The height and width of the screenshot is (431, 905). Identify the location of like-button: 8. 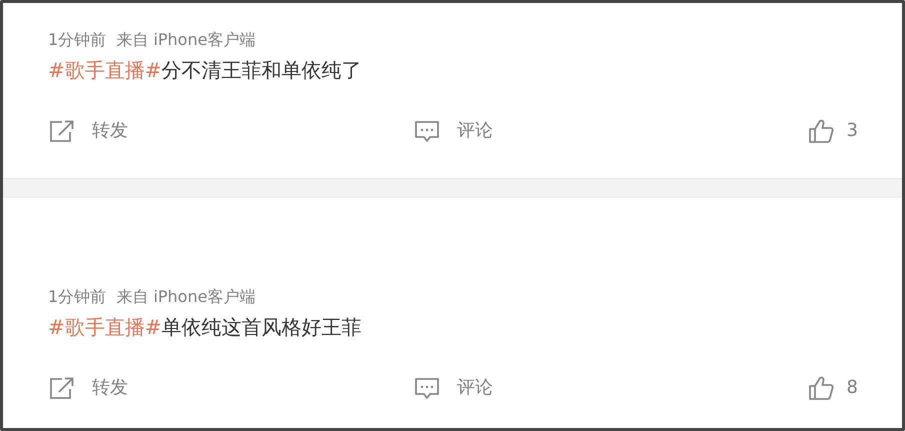
(832, 387).